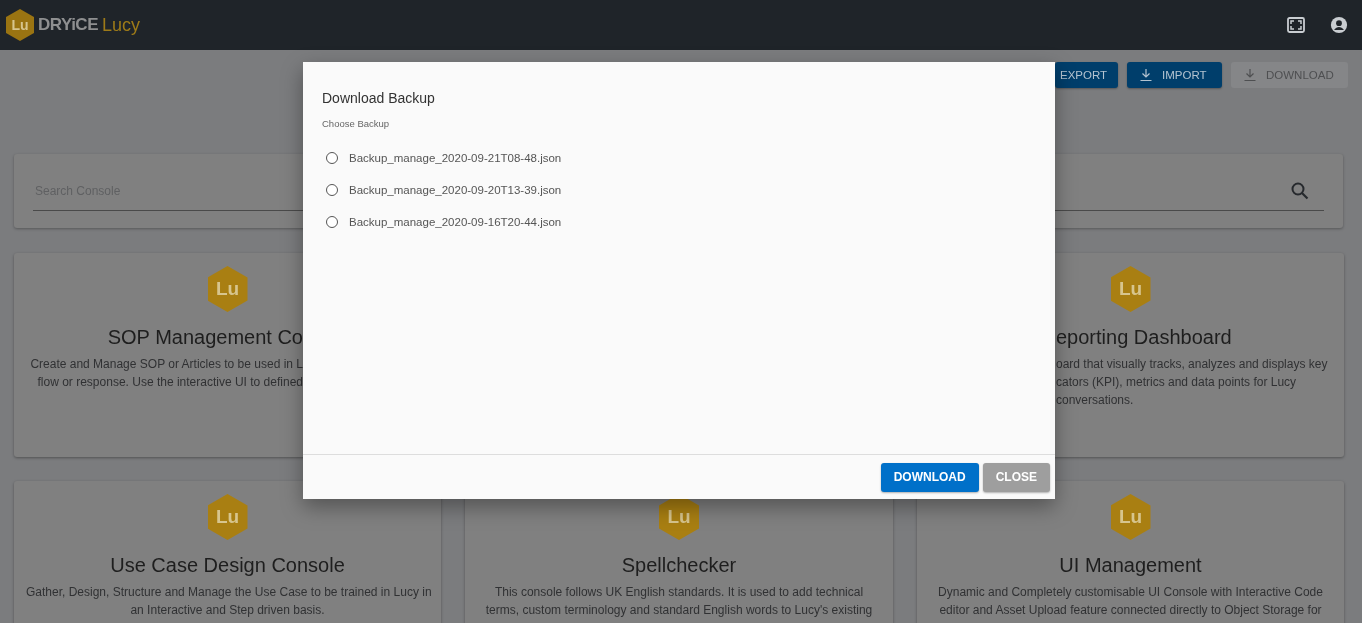  I want to click on card-description: editor and Asset Upload feature connected directly to Object Storage for, so click(1130, 610).